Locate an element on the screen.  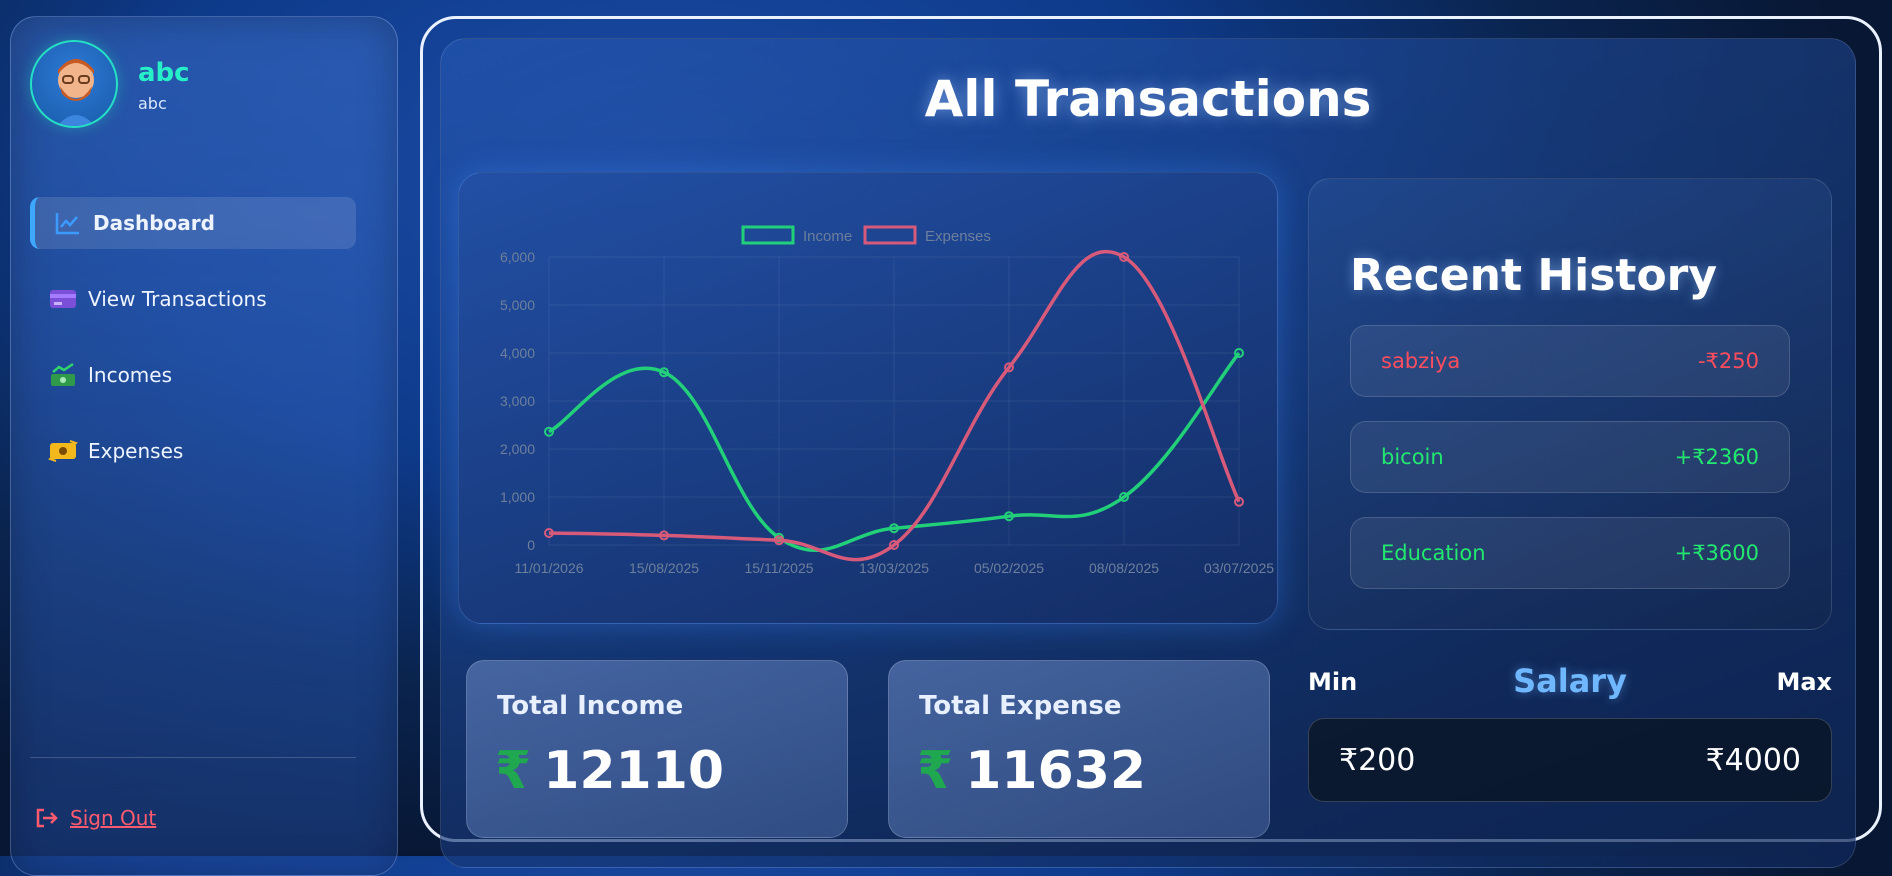
salary-title: Salary is located at coordinates (1570, 681).